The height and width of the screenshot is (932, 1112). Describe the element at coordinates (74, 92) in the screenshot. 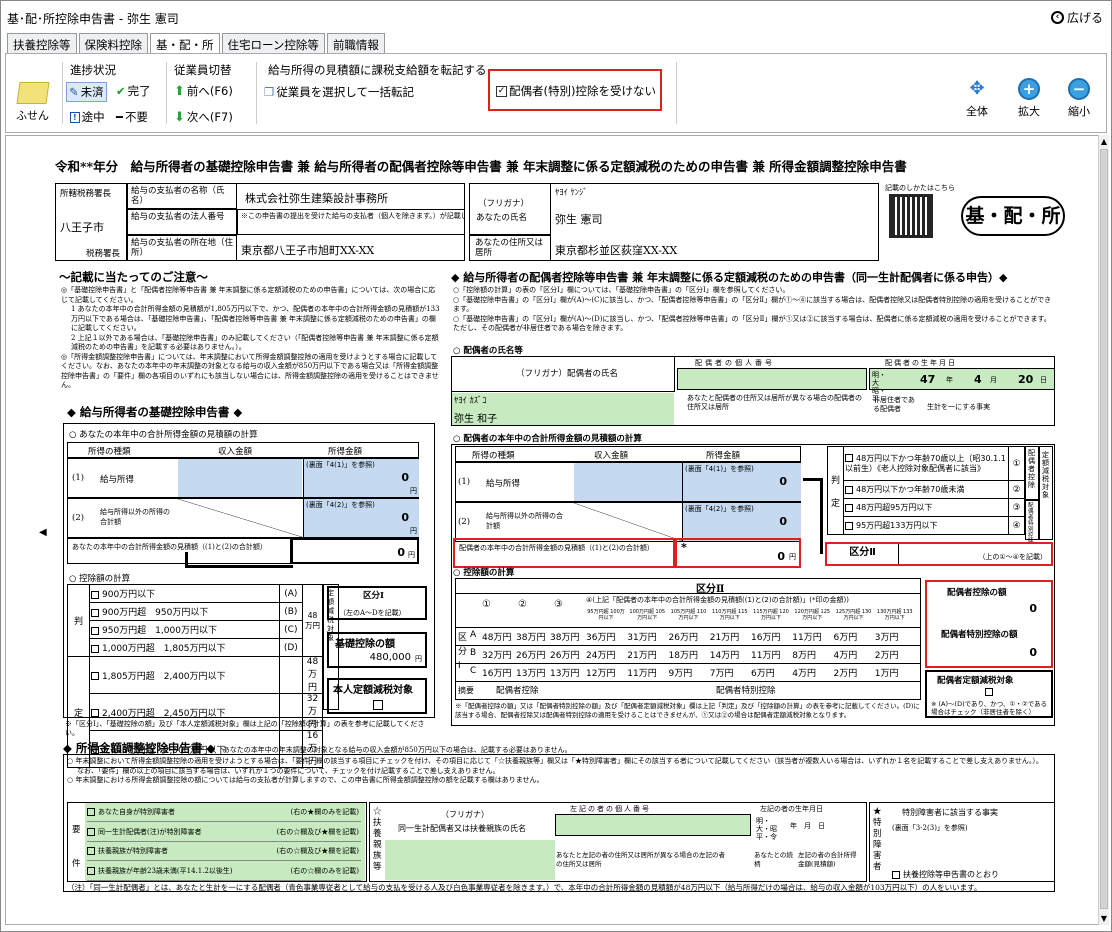

I see `pencil-icon: ✎` at that location.